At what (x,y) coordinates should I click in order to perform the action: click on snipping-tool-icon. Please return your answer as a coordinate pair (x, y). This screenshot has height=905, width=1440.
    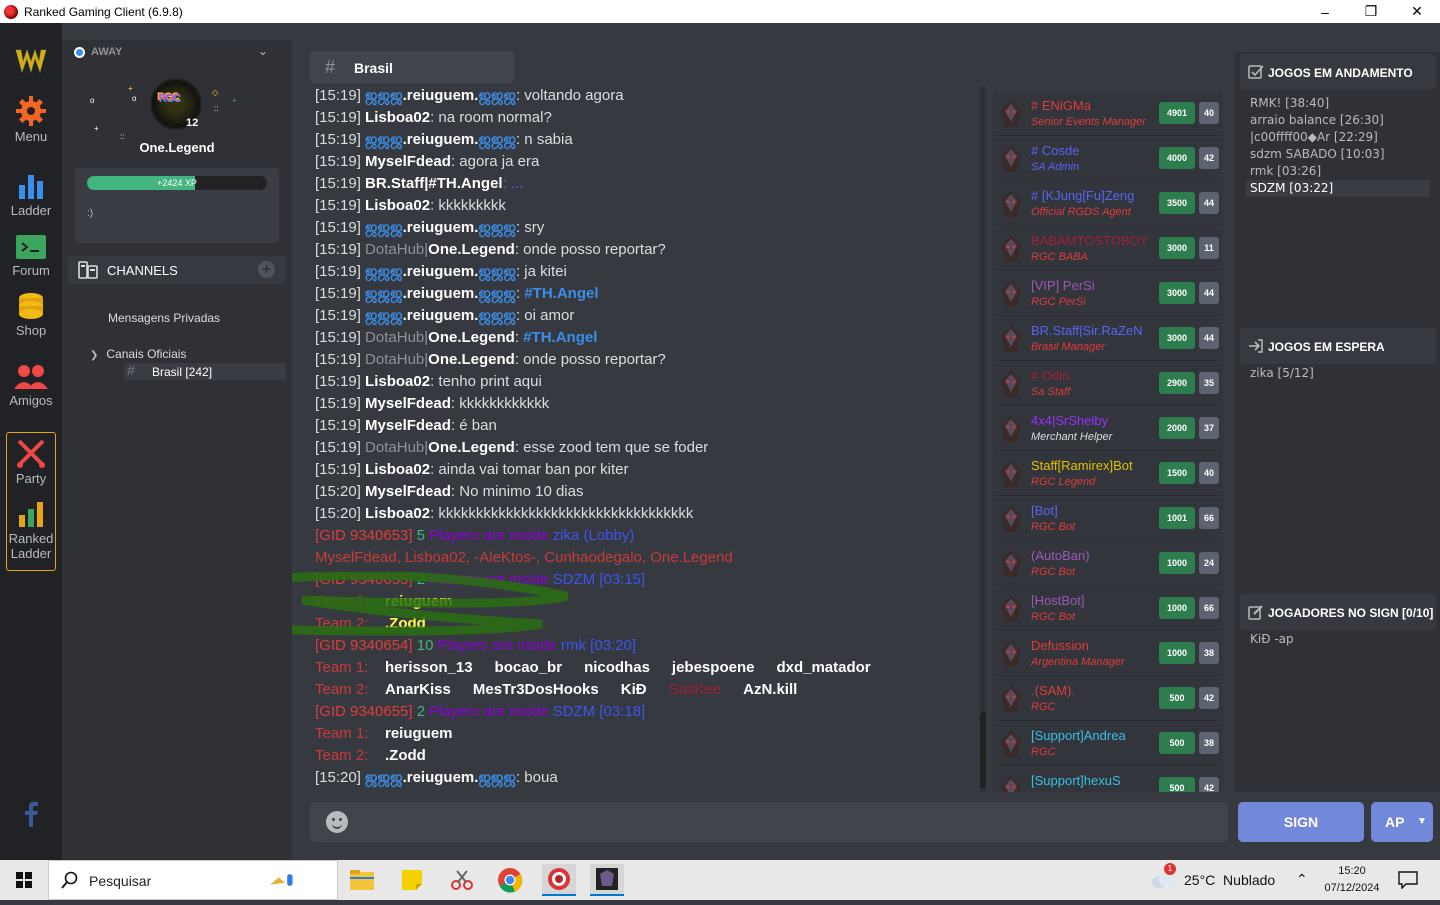
    Looking at the image, I should click on (462, 880).